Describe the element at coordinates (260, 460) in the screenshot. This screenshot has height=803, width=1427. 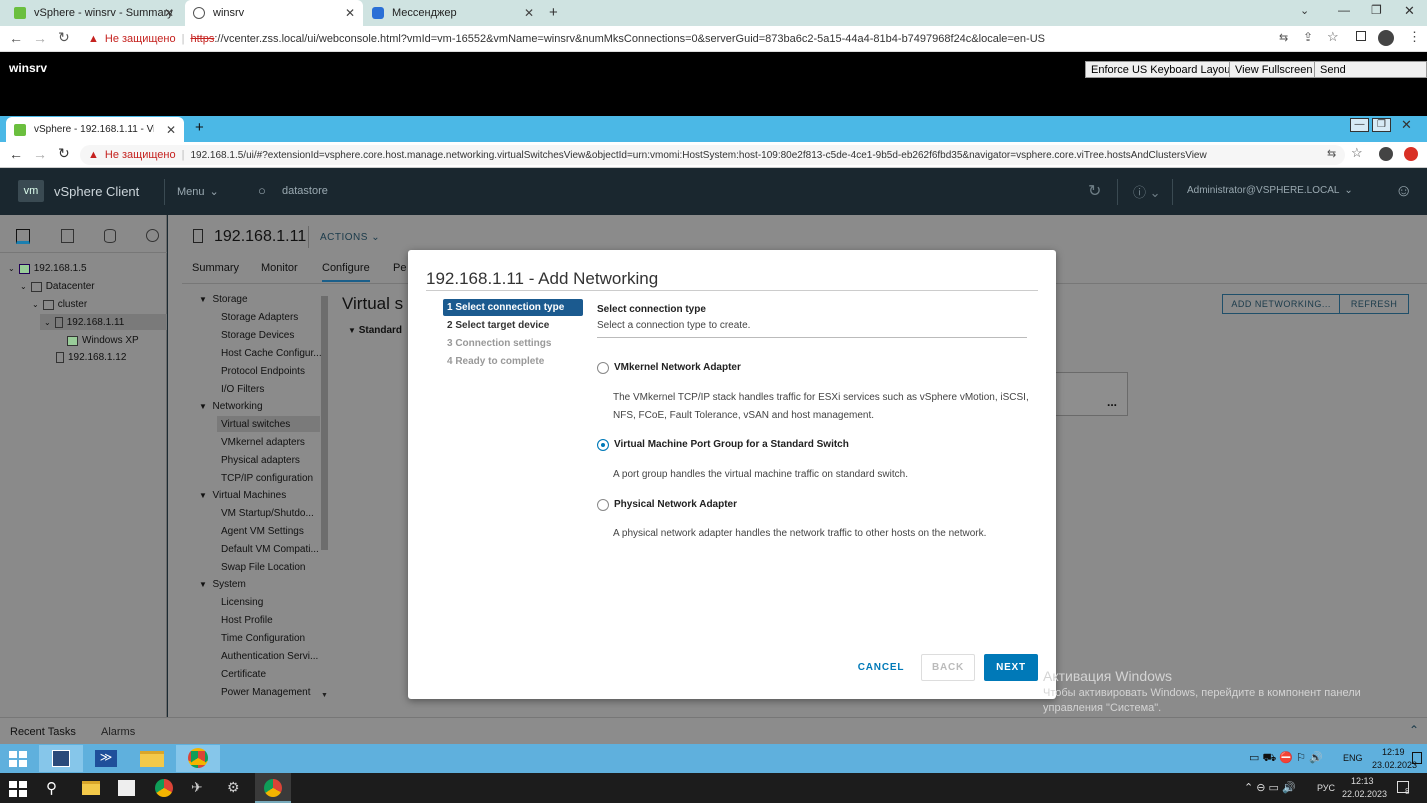
I see `nav-physical-adapters: Physical adapters` at that location.